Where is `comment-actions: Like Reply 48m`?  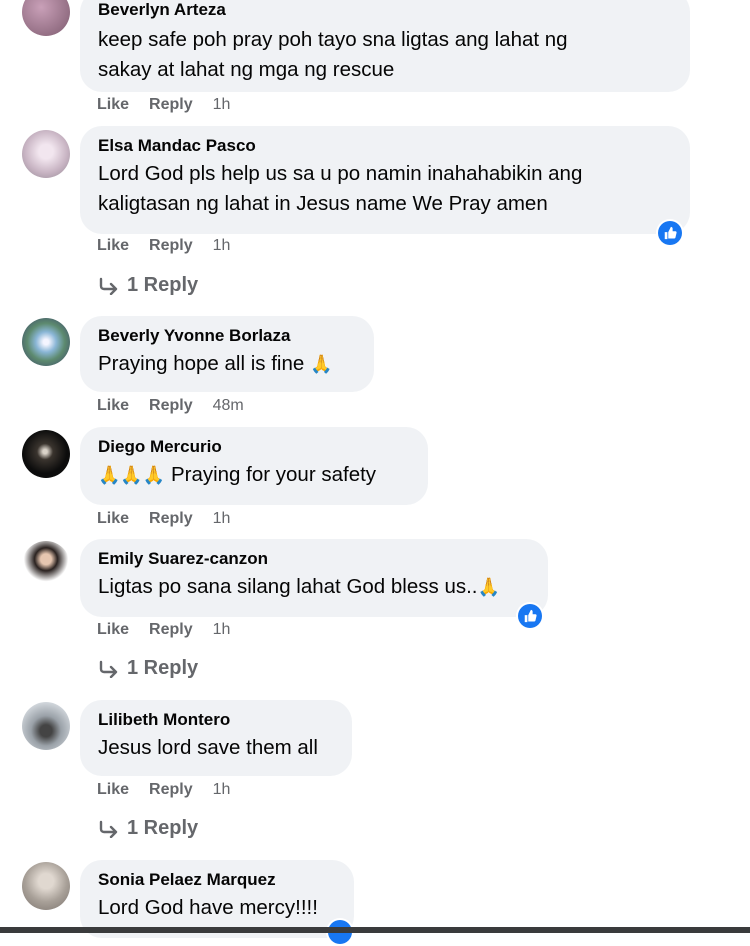 comment-actions: Like Reply 48m is located at coordinates (170, 406).